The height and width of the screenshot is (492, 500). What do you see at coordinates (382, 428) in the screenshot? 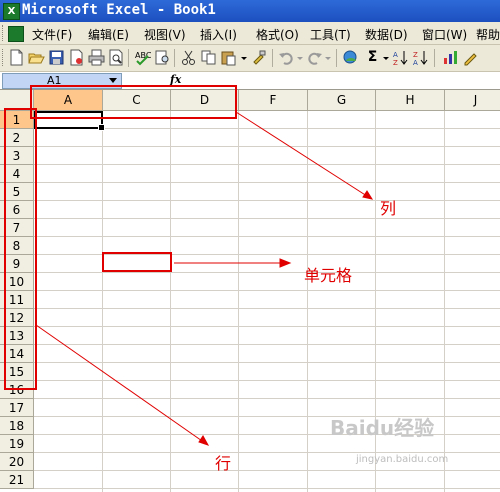
I see `baidu-watermark: Baidu经验` at bounding box center [382, 428].